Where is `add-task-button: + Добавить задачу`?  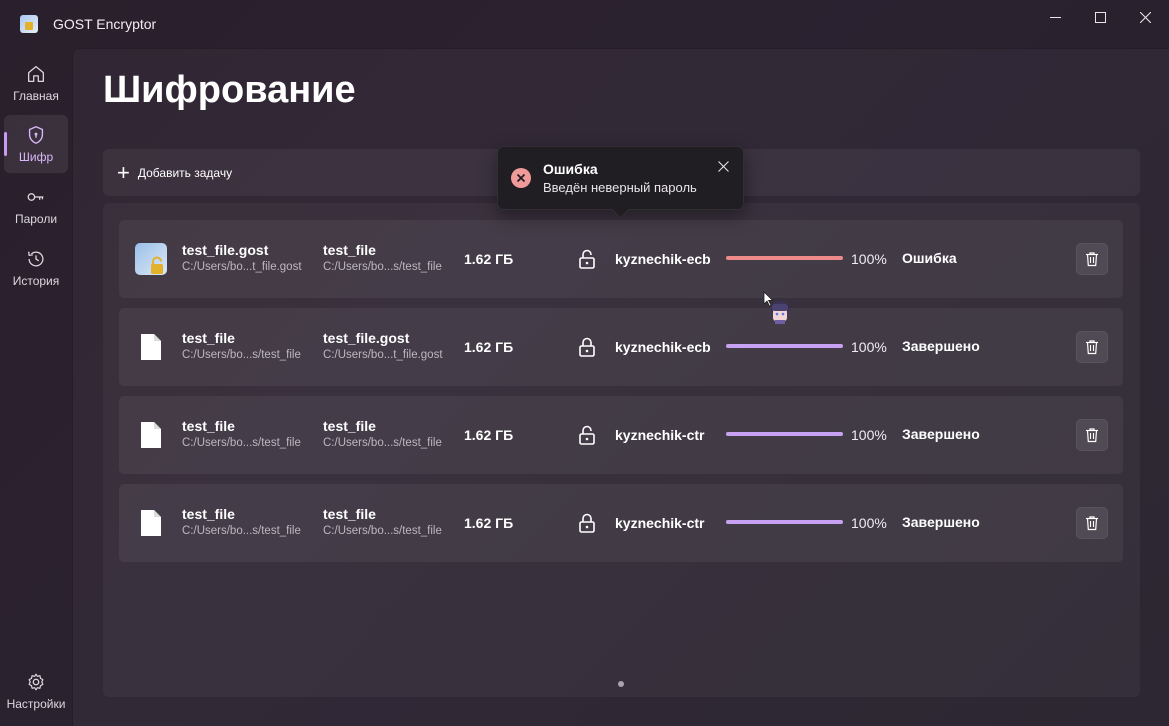 add-task-button: + Добавить задачу is located at coordinates (174, 173).